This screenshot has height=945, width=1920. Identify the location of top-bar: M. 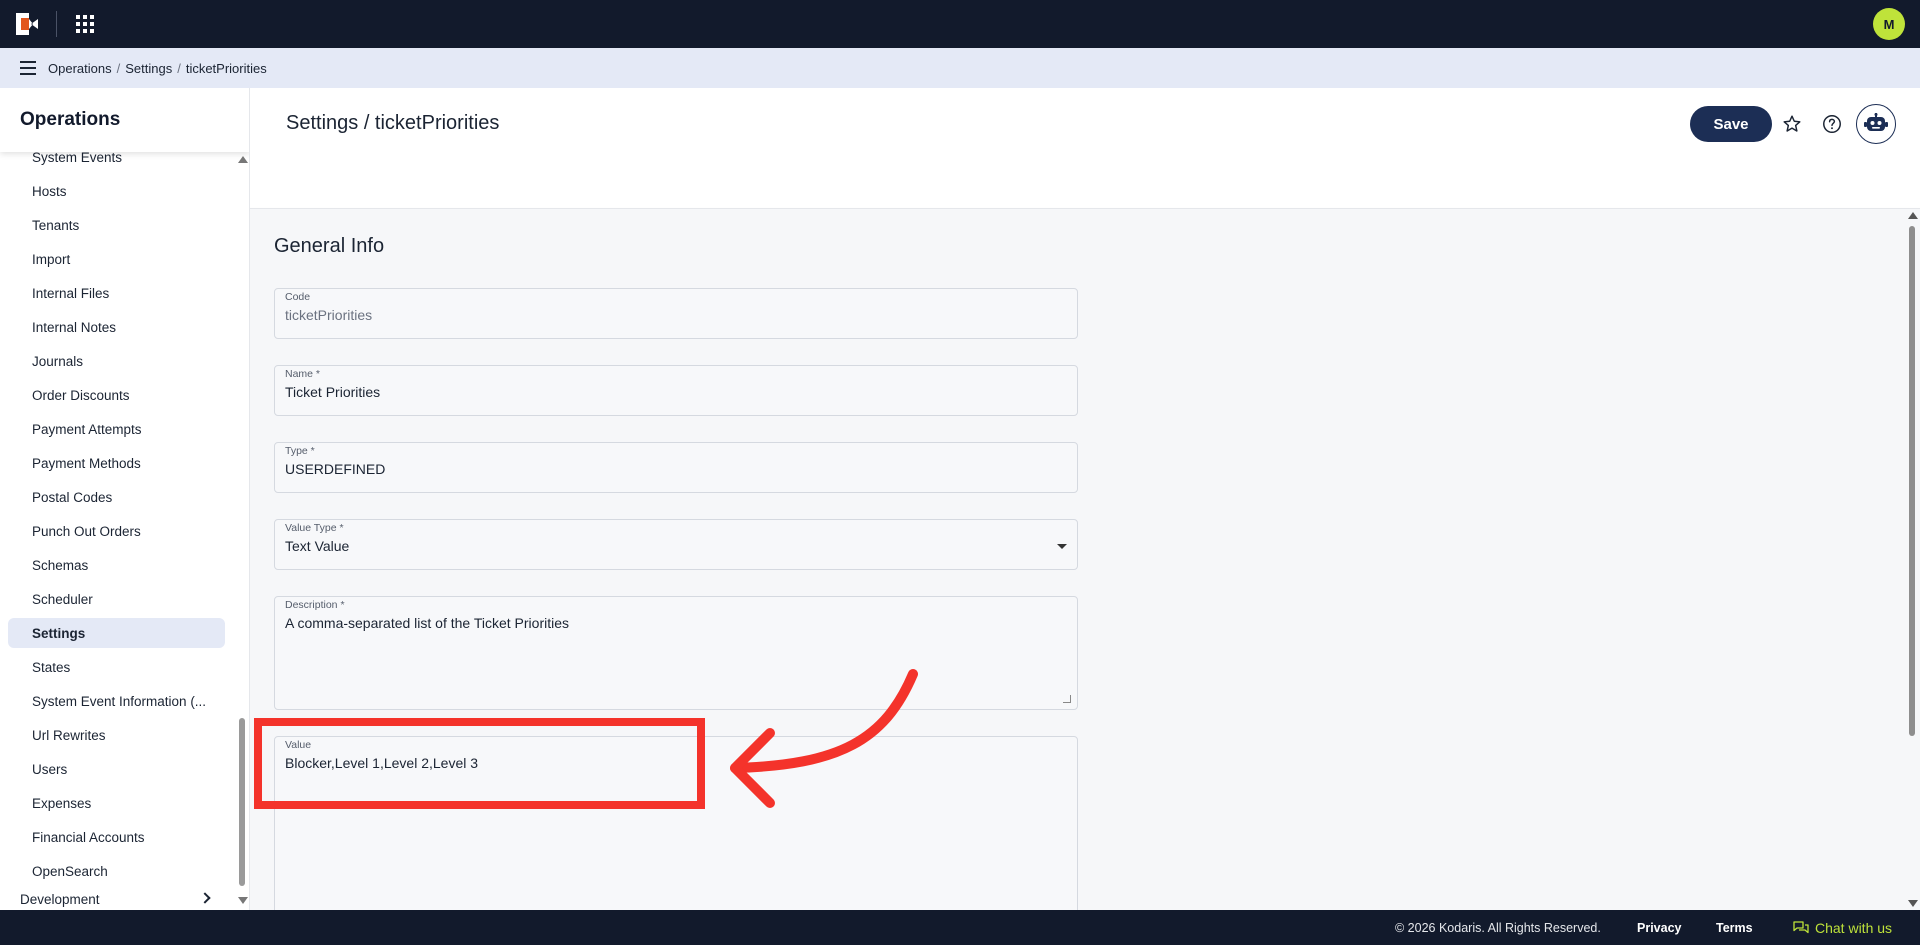
(960, 24).